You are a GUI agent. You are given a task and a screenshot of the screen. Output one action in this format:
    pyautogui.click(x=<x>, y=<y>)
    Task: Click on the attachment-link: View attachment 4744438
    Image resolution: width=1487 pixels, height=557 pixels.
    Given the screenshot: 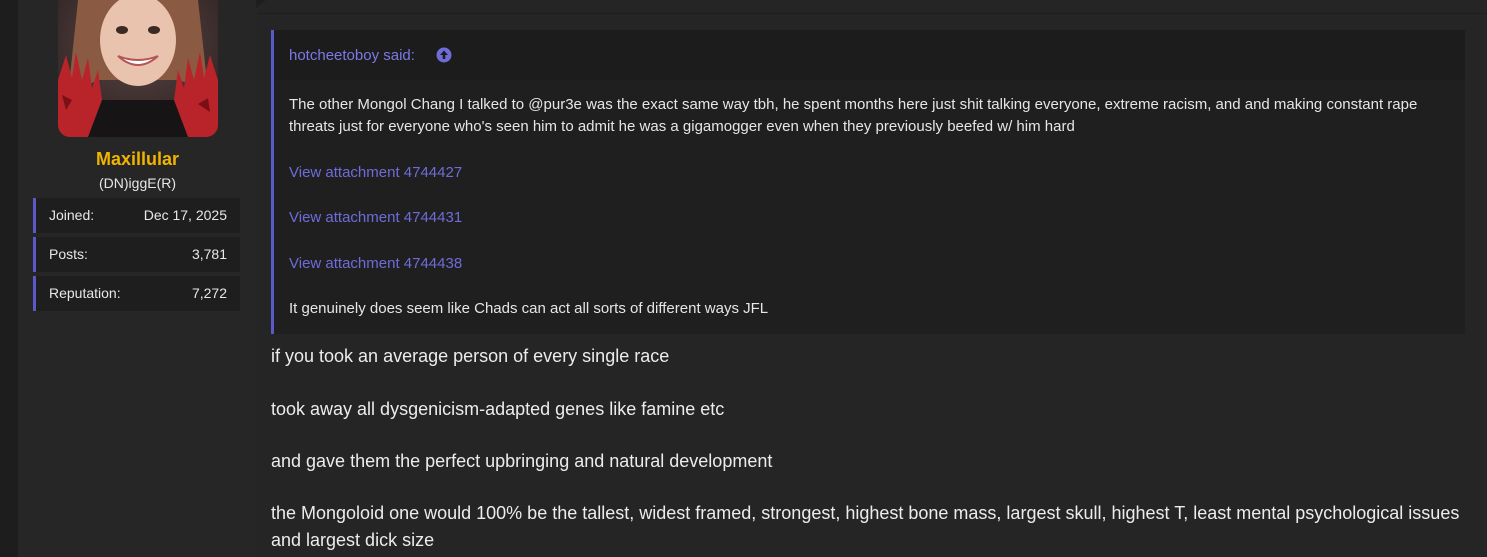 What is the action you would take?
    pyautogui.click(x=375, y=263)
    